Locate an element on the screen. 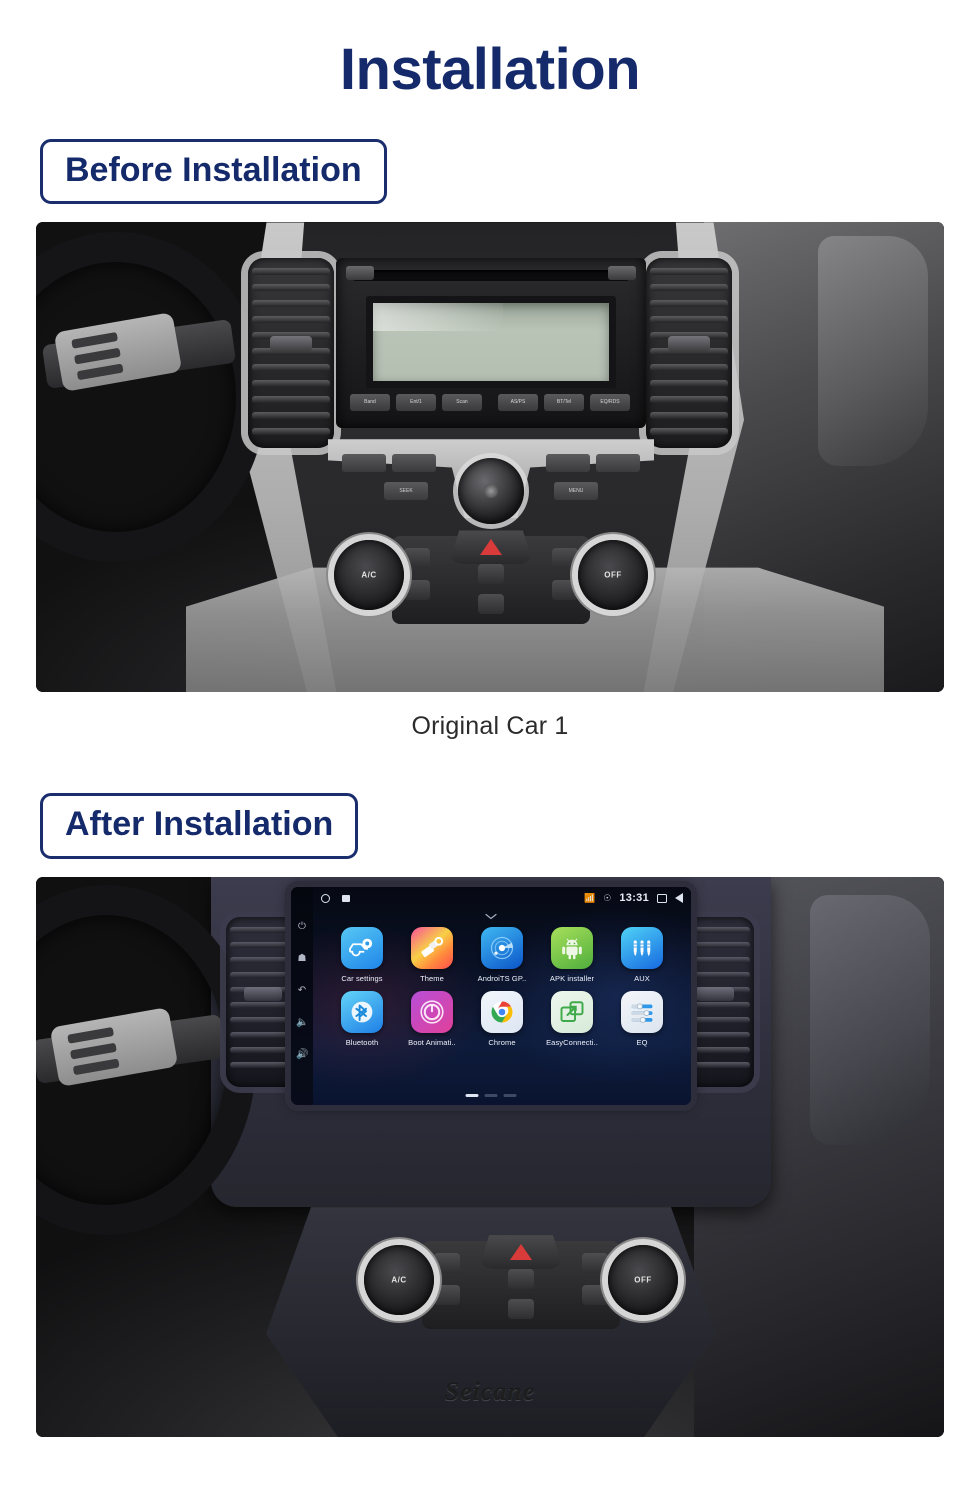 The width and height of the screenshot is (980, 1509). page-title: Installation is located at coordinates (490, 69).